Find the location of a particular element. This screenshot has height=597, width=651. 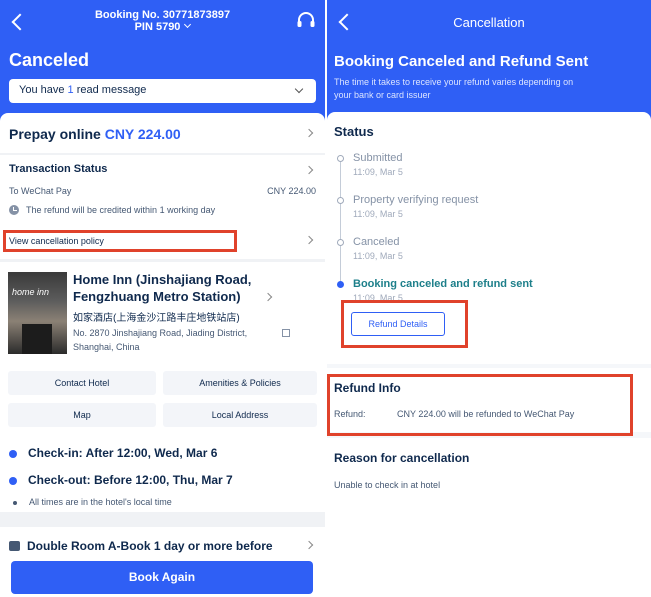

booking-pin: PIN 5790 is located at coordinates (162, 27).